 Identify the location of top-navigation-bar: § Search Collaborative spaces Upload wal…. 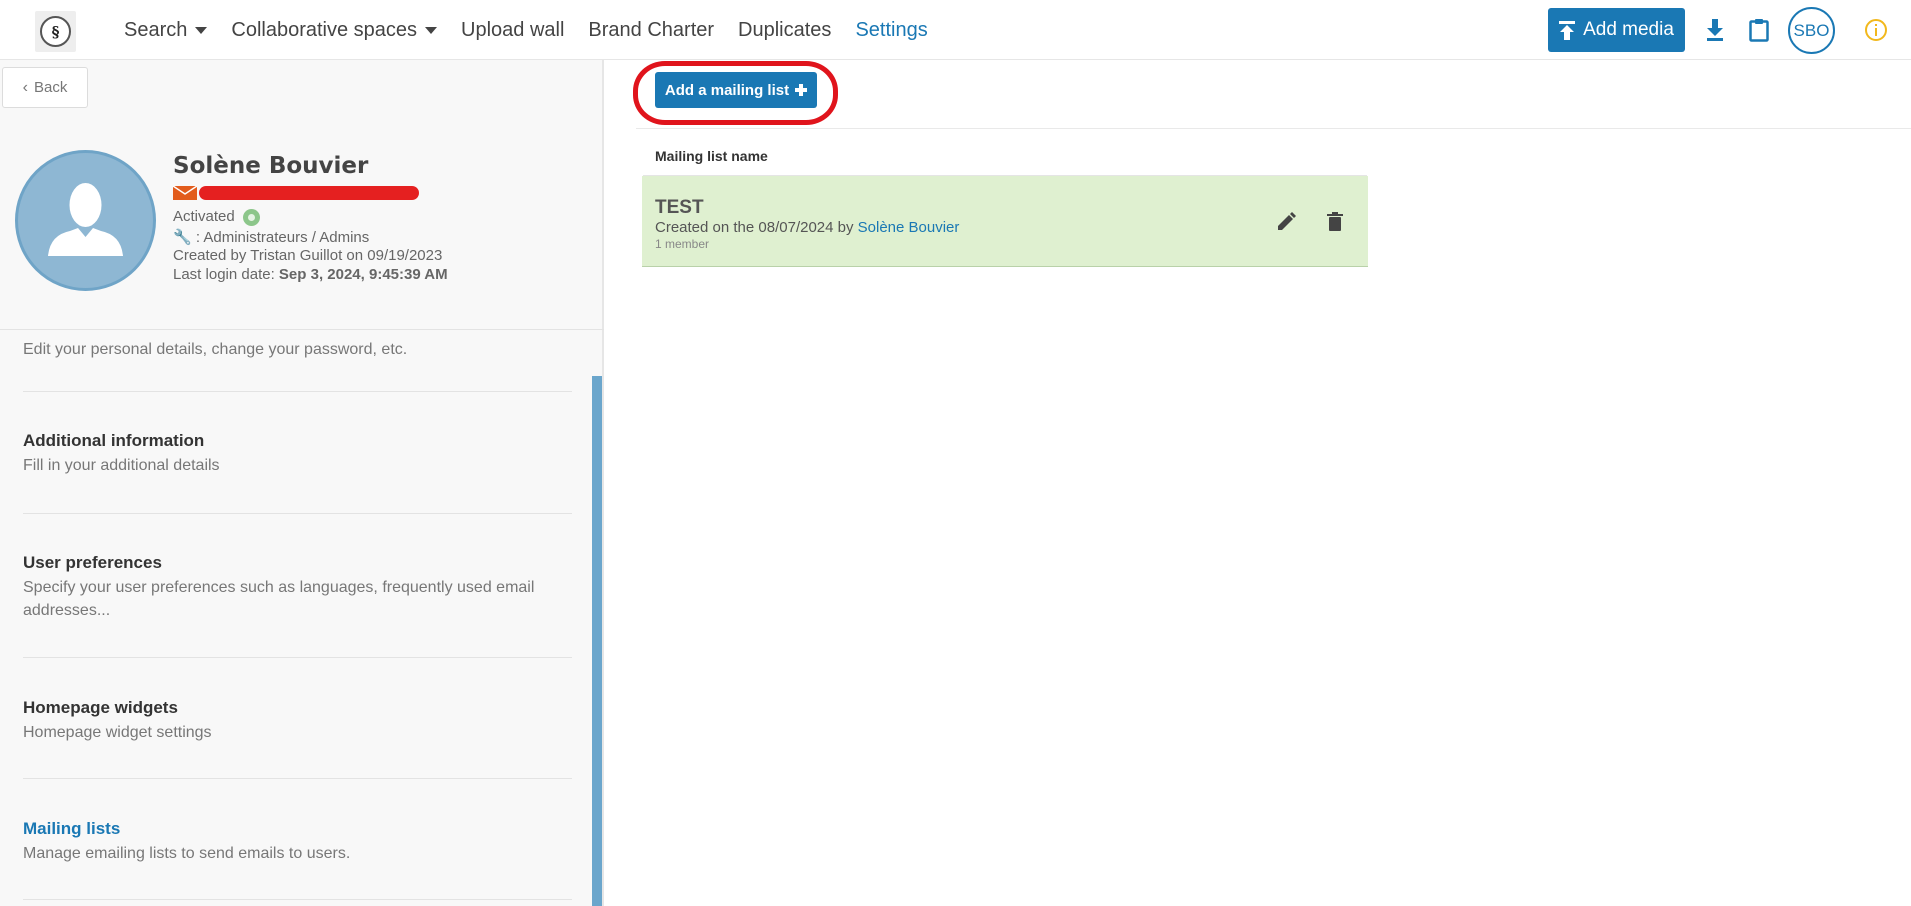
(955, 30).